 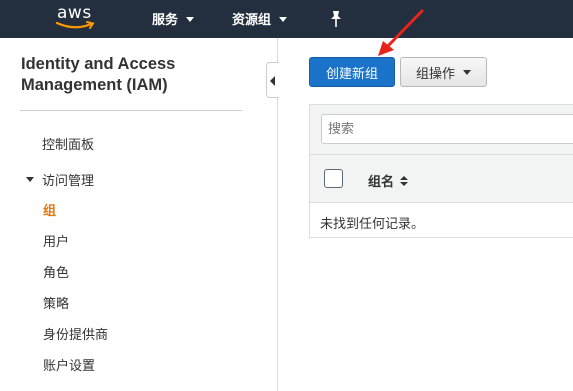 I want to click on annotation-arrow-icon, so click(x=401, y=32).